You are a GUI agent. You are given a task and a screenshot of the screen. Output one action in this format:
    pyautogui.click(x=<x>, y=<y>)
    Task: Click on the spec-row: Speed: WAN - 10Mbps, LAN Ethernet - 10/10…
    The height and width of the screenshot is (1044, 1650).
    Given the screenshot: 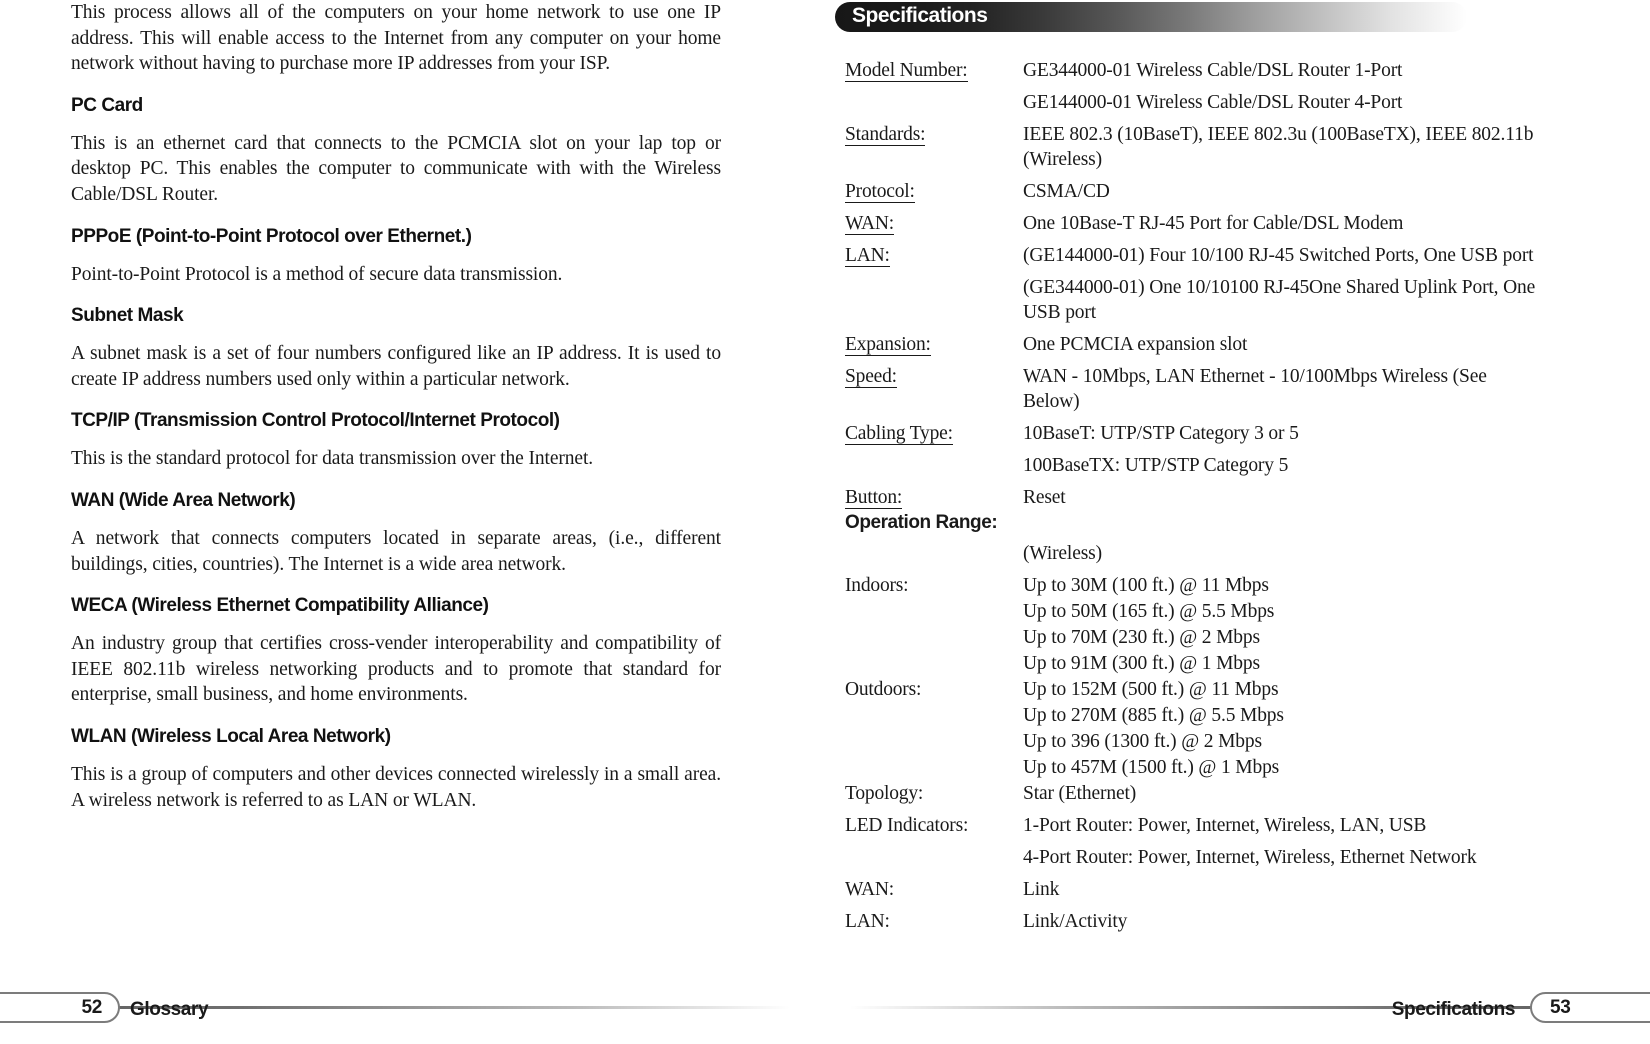 What is the action you would take?
    pyautogui.click(x=1195, y=389)
    